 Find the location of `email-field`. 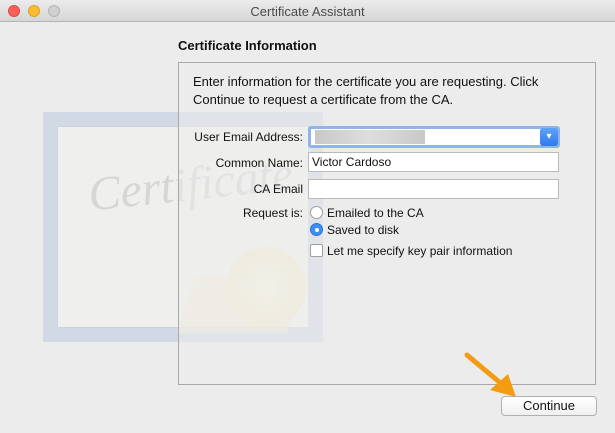

email-field is located at coordinates (370, 137).